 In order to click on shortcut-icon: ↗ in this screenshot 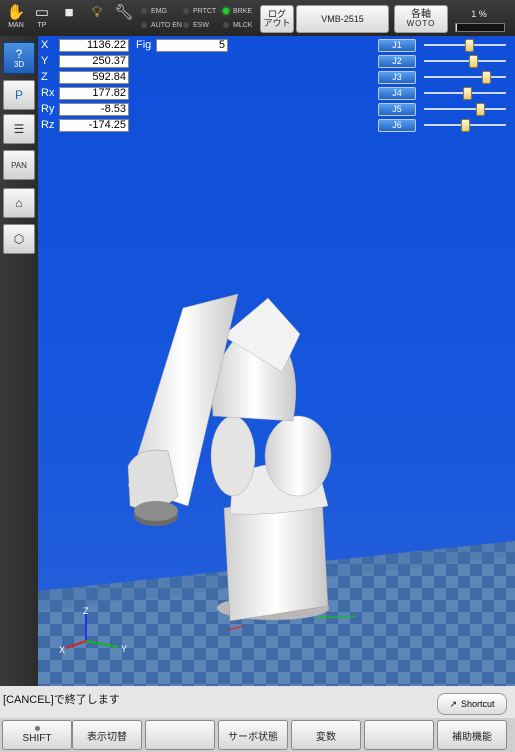, I will do `click(453, 703)`.